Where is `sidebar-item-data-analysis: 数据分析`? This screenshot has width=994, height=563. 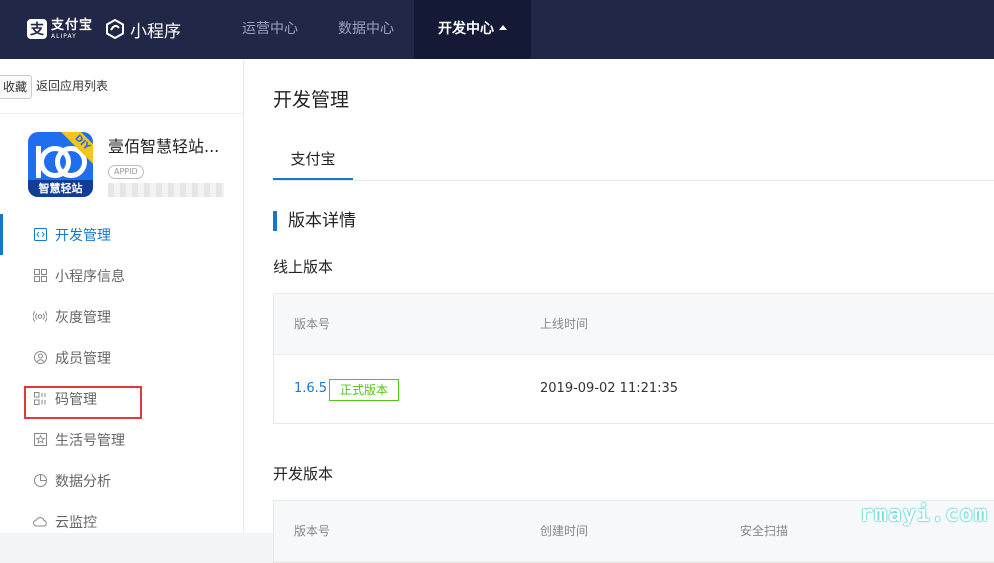
sidebar-item-data-analysis: 数据分析 is located at coordinates (121, 480).